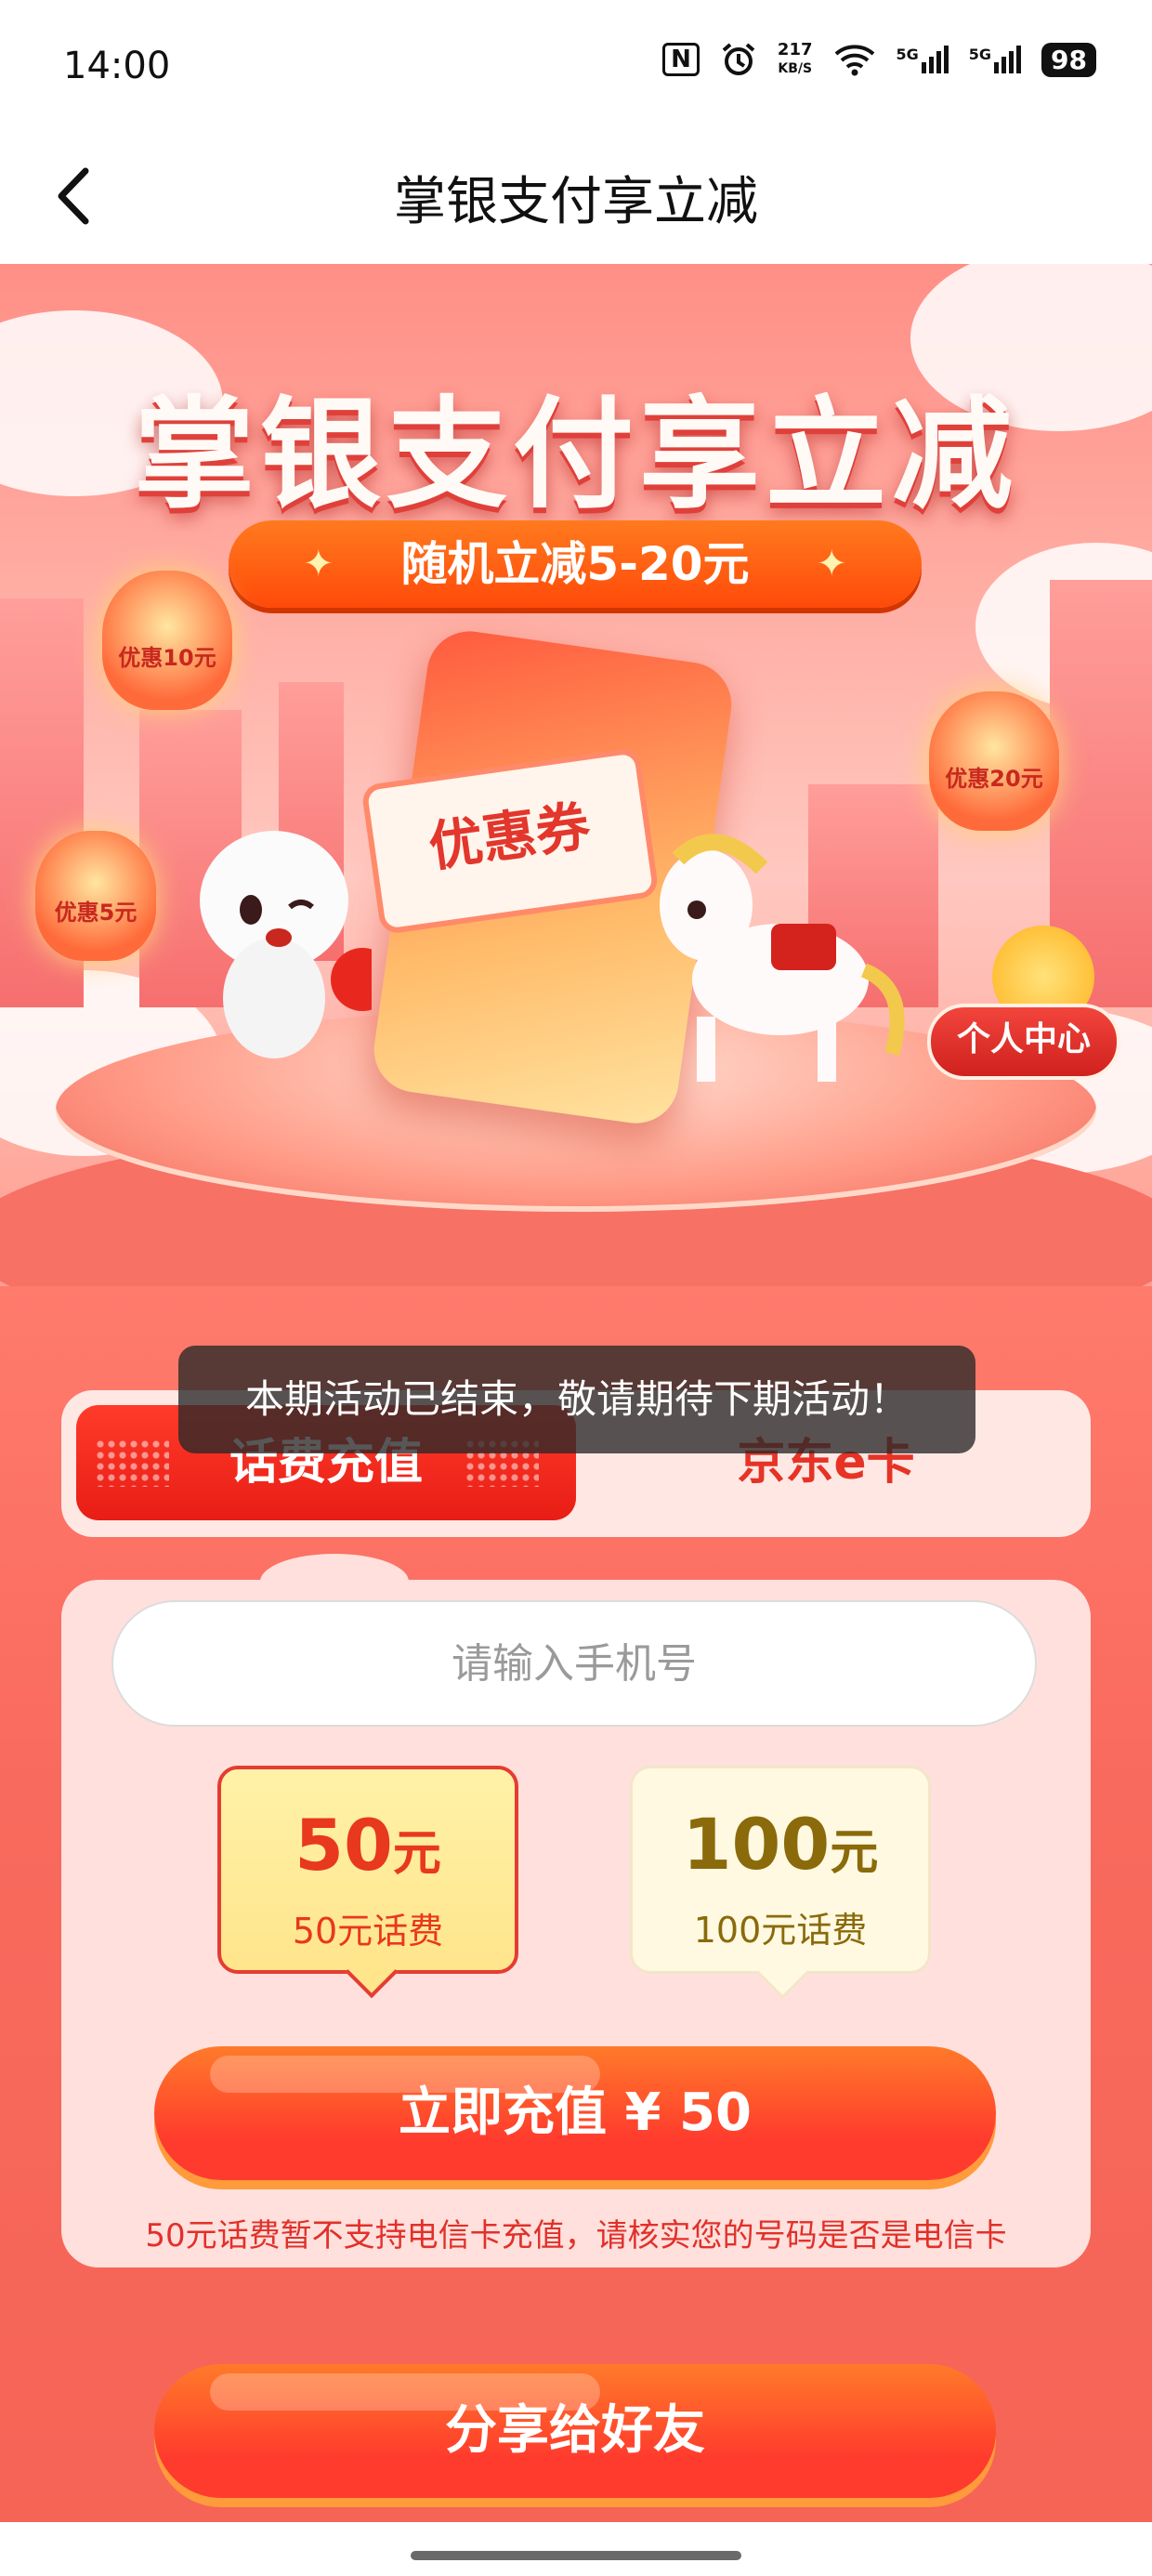 The image size is (1152, 2576). What do you see at coordinates (576, 2235) in the screenshot?
I see `telecom-notice: 50元话费暂不支持电信卡充值，请核实您的号码是否是电信卡` at bounding box center [576, 2235].